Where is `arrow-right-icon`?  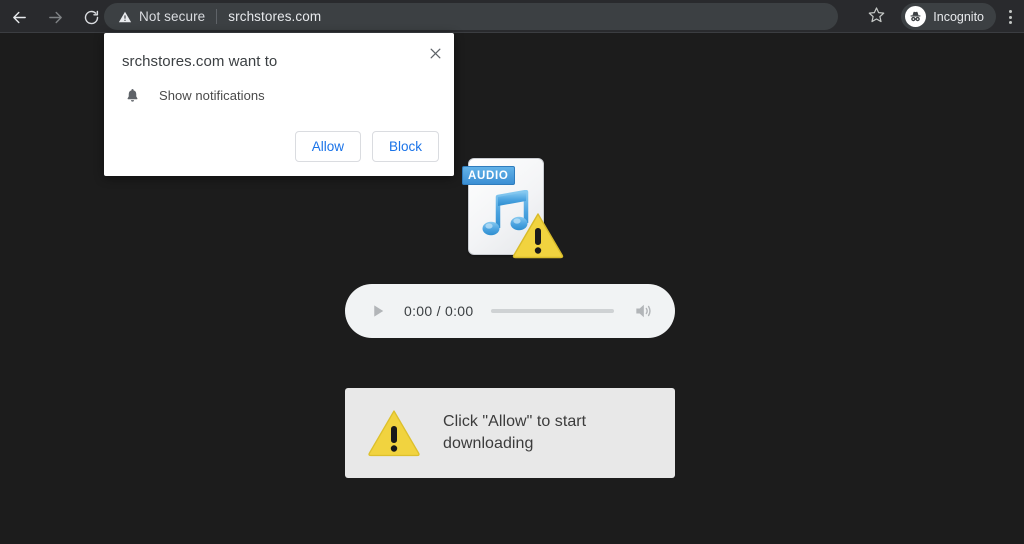
arrow-right-icon is located at coordinates (55, 17).